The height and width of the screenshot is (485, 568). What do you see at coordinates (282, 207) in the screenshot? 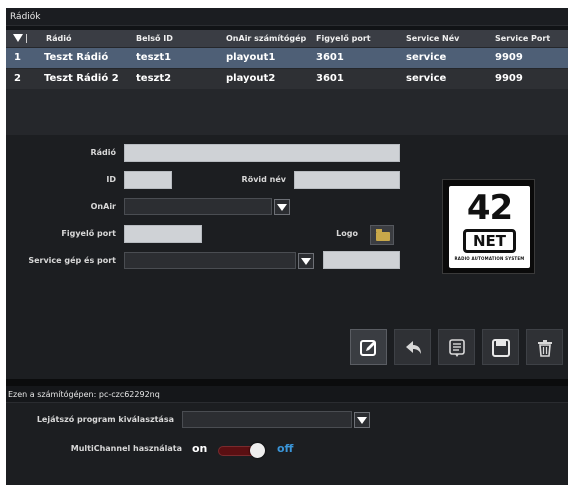
I see `onair-dropdown-button` at bounding box center [282, 207].